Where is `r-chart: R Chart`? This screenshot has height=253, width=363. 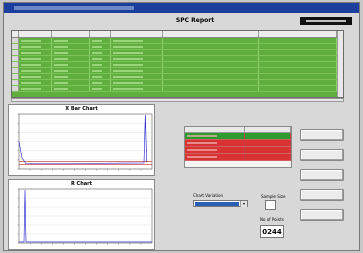
r-chart: R Chart is located at coordinates (81, 214).